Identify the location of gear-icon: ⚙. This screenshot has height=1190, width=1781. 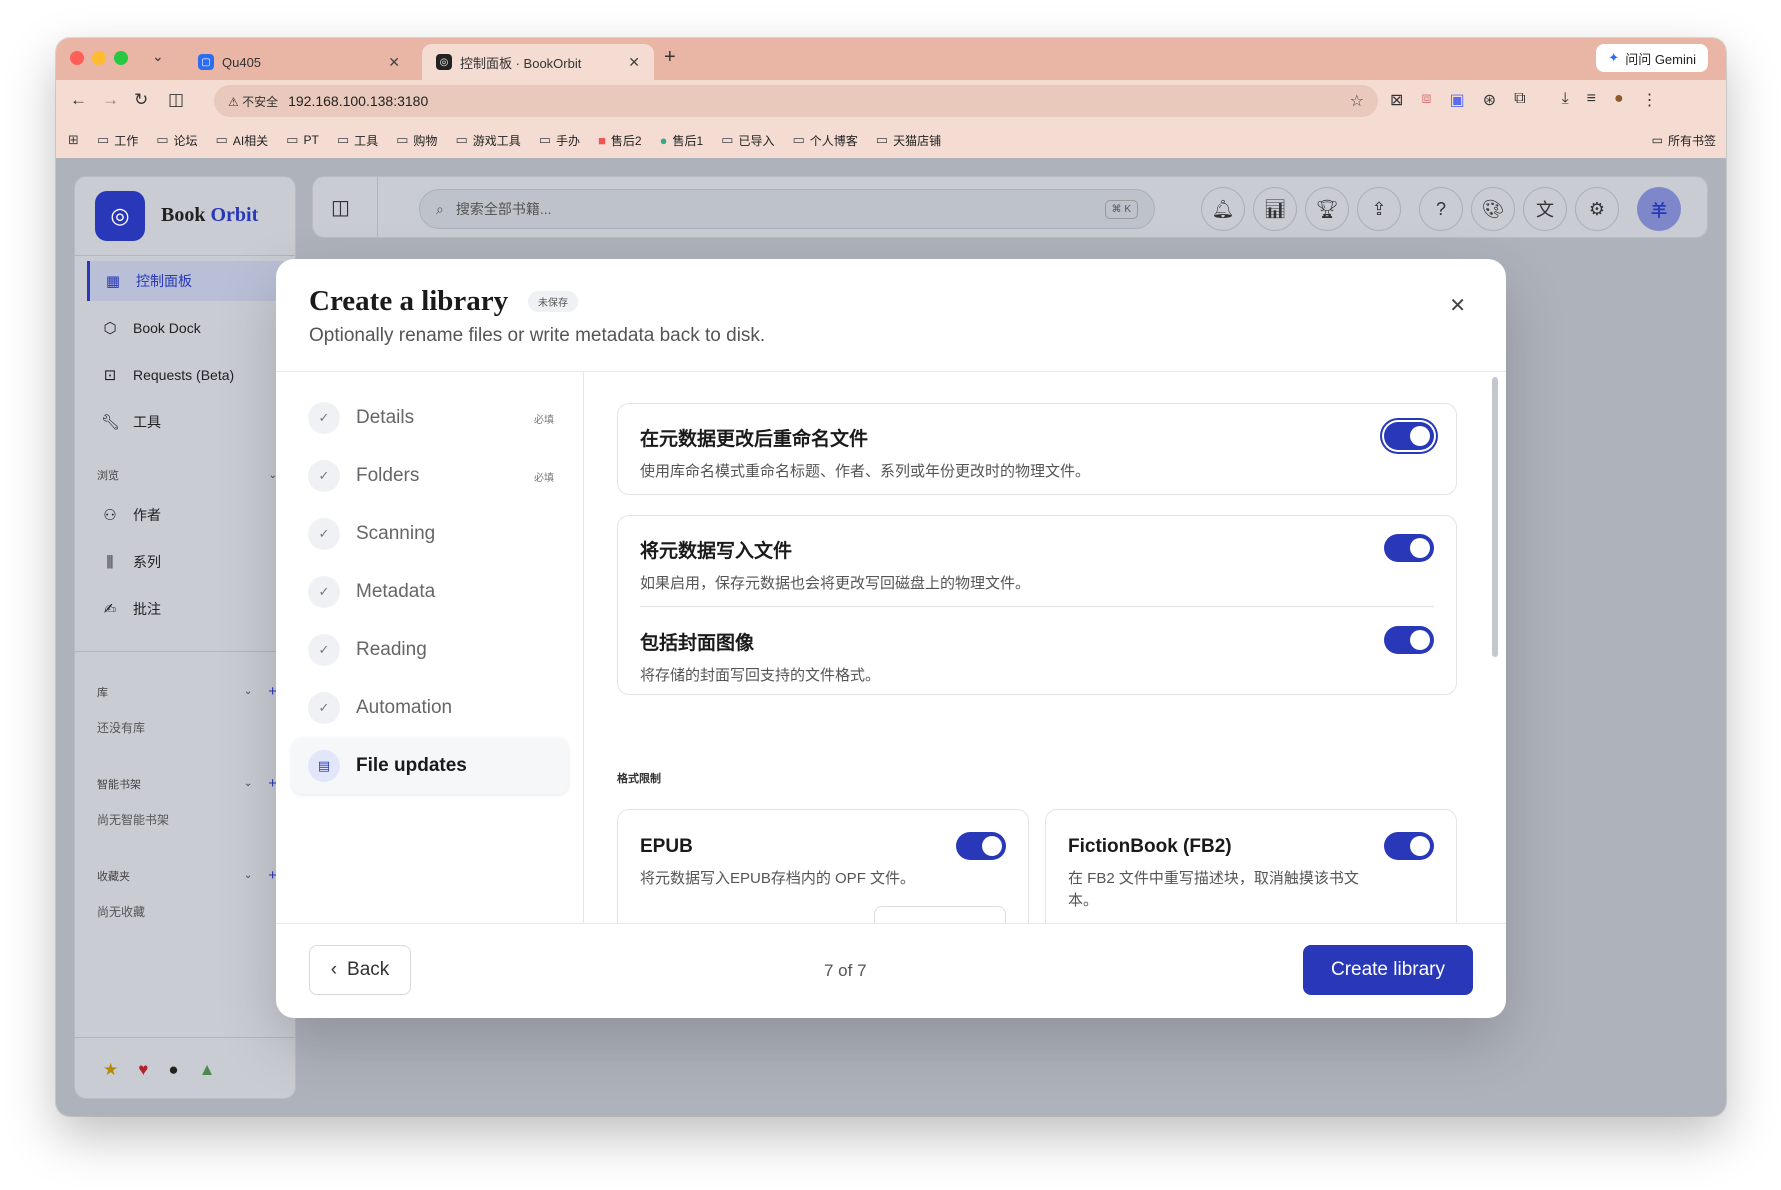
(1597, 209).